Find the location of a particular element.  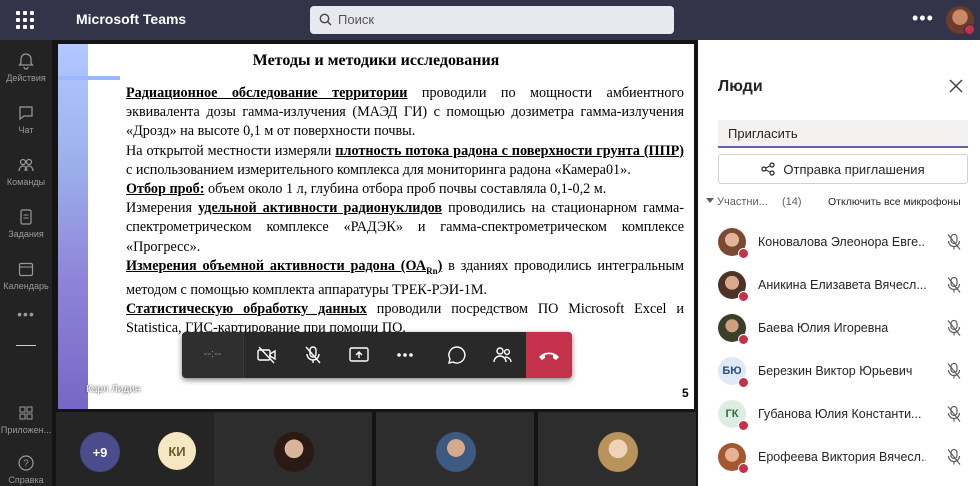

mute-all-link: Отключить все микрофоны is located at coordinates (894, 202).